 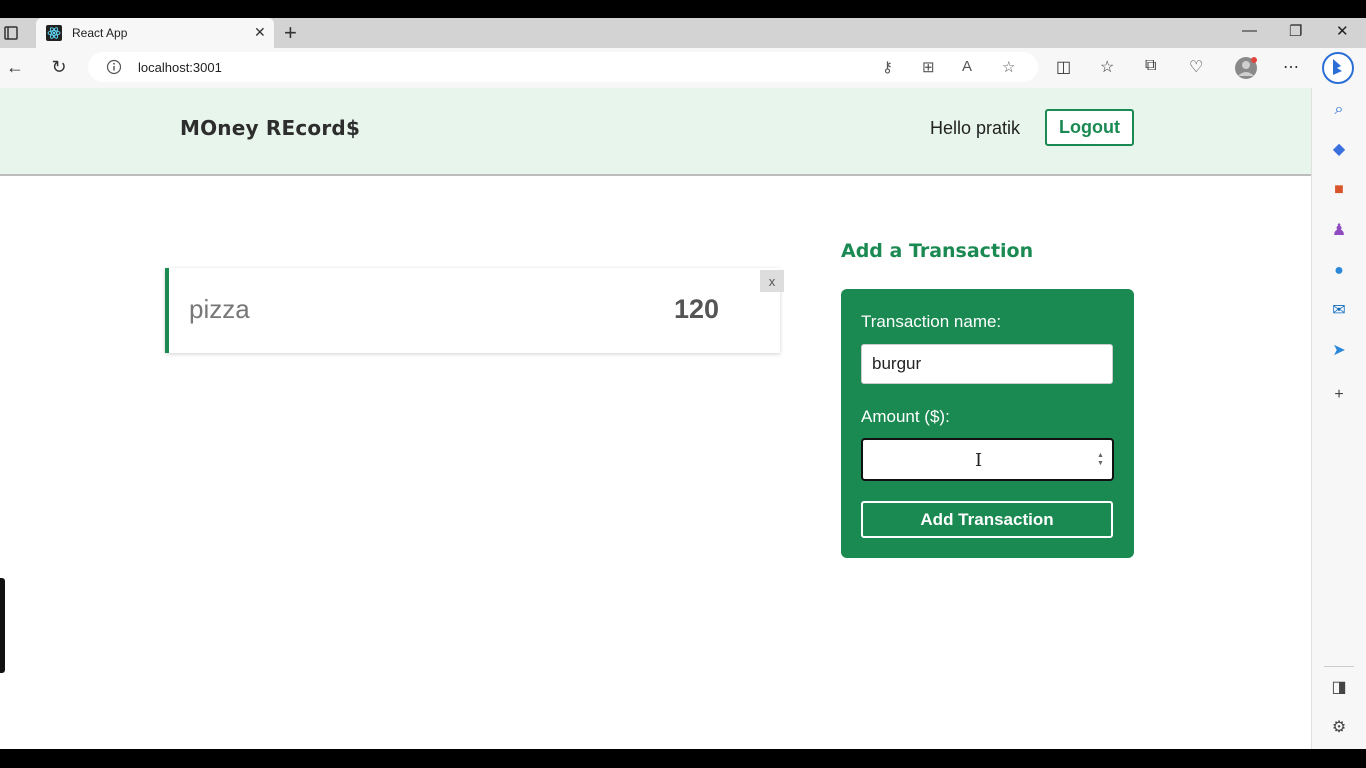 What do you see at coordinates (979, 460) in the screenshot?
I see `text-cursor-icon: I` at bounding box center [979, 460].